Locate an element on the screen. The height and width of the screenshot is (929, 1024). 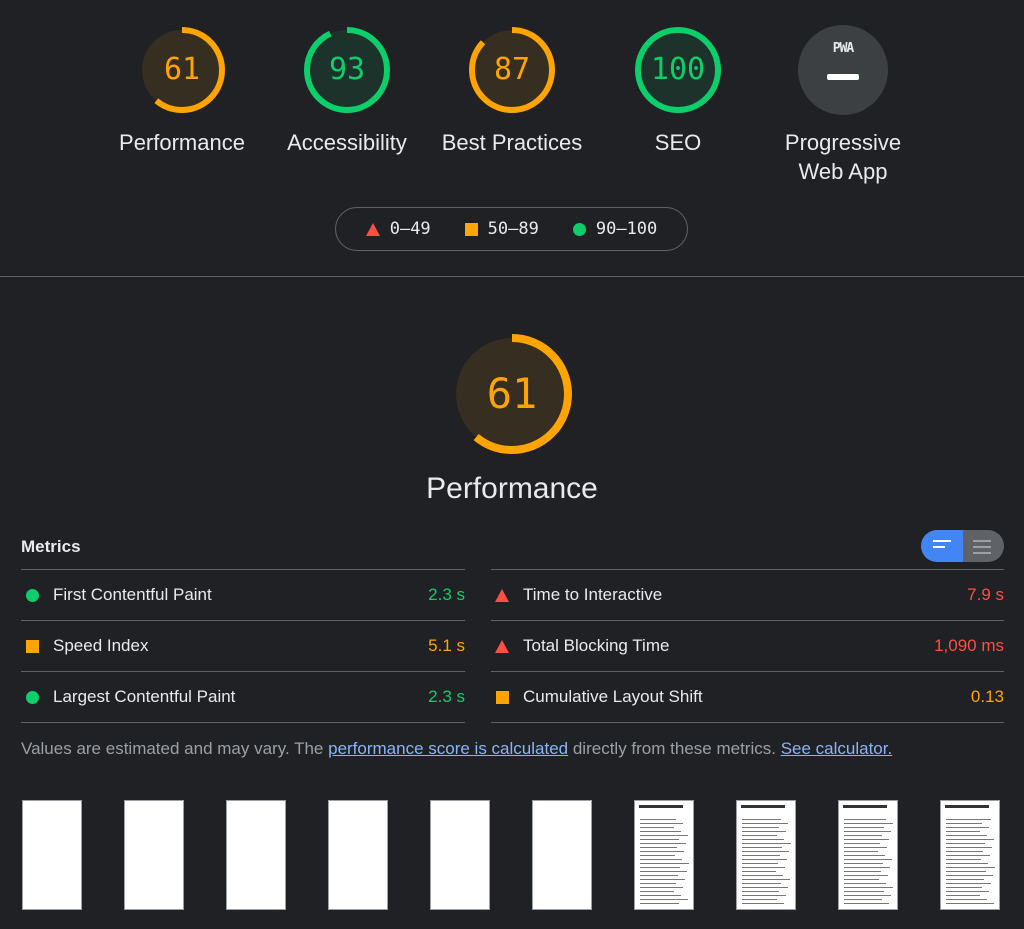
gauge-seo: 100 SEO is located at coordinates (678, 90).